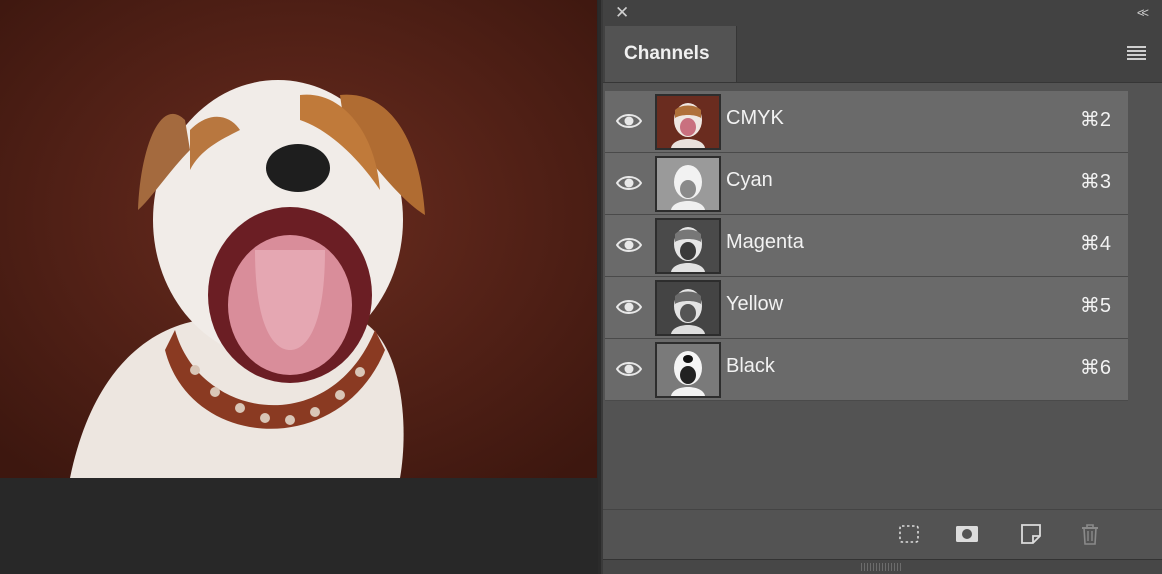 This screenshot has width=1162, height=574. Describe the element at coordinates (866, 122) in the screenshot. I see `channel-row-cmyk: CMYK ⌘2` at that location.